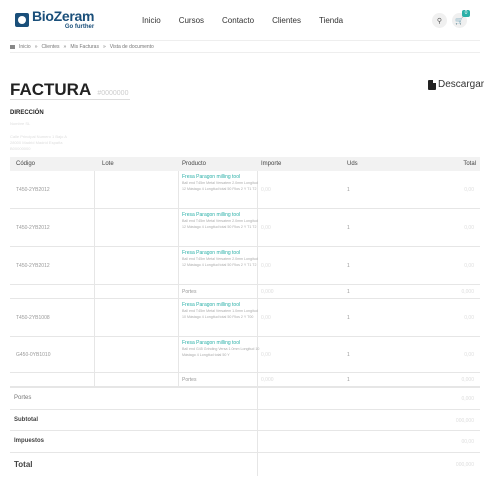 This screenshot has width=490, height=477. Describe the element at coordinates (23, 398) in the screenshot. I see `totals-label: Portes` at that location.